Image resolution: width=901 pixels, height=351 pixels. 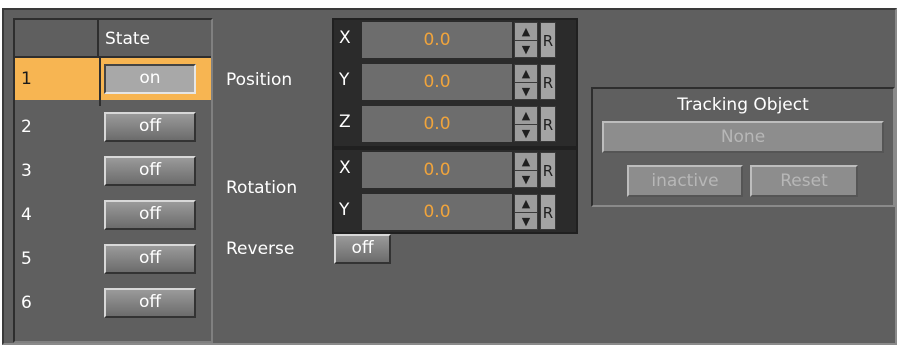 I want to click on position-z-spinner: ▲ ▼, so click(x=526, y=124).